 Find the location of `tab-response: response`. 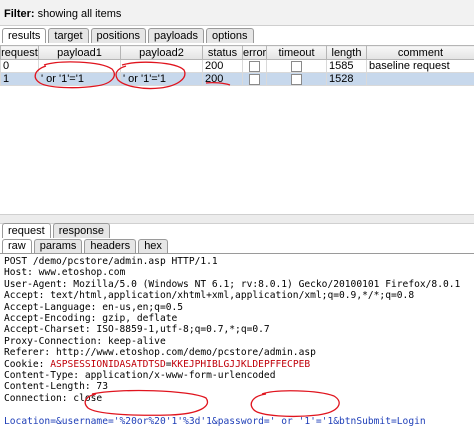

tab-response: response is located at coordinates (81, 230).